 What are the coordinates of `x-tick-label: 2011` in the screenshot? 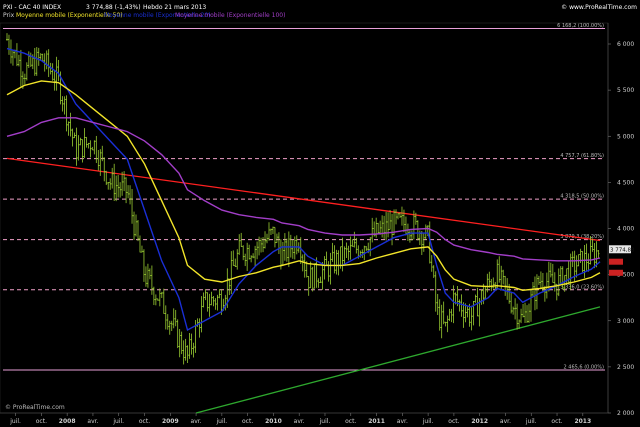 It's located at (376, 421).